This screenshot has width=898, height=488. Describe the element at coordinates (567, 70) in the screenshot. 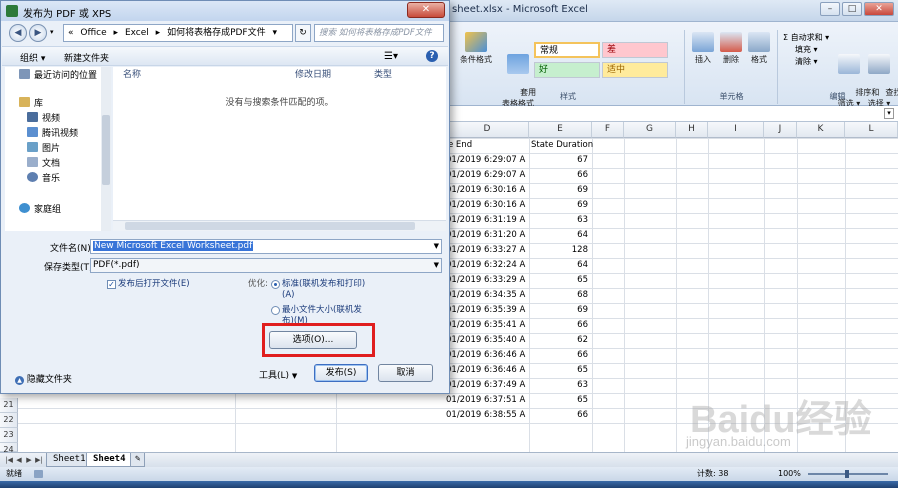

I see `style-good: 好` at that location.